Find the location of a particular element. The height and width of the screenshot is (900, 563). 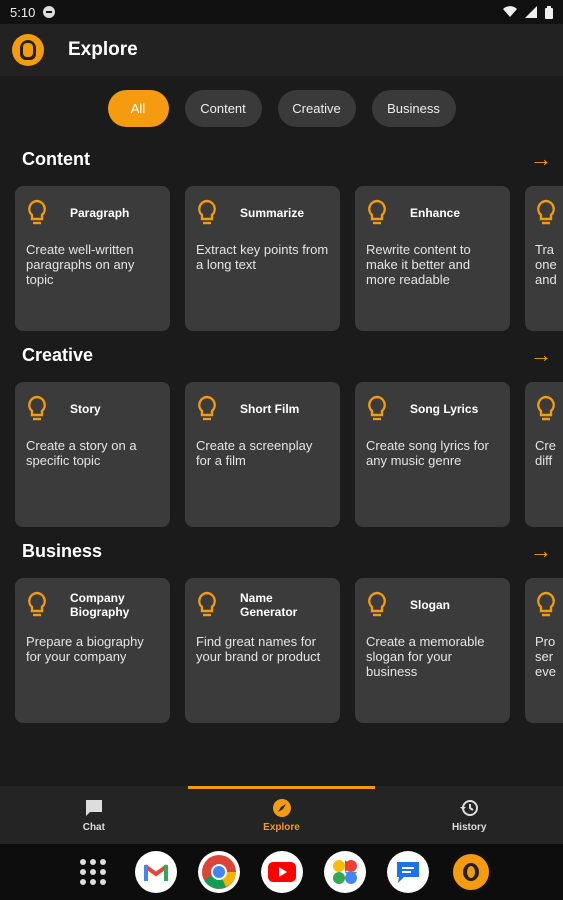

brain-logo-icon is located at coordinates (28, 50).